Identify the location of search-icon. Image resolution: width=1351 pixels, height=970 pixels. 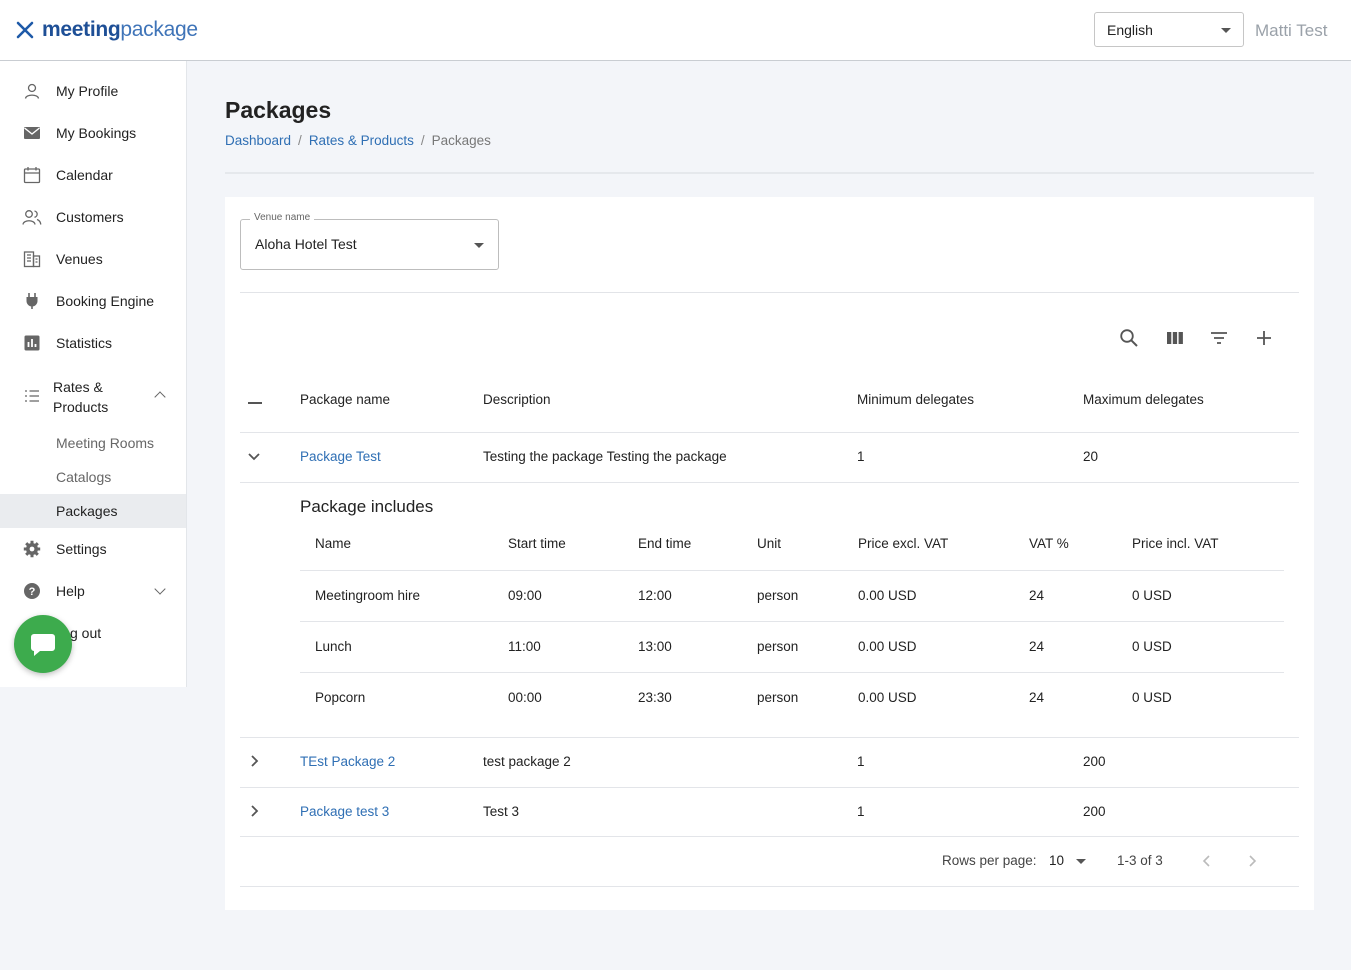
(1129, 338).